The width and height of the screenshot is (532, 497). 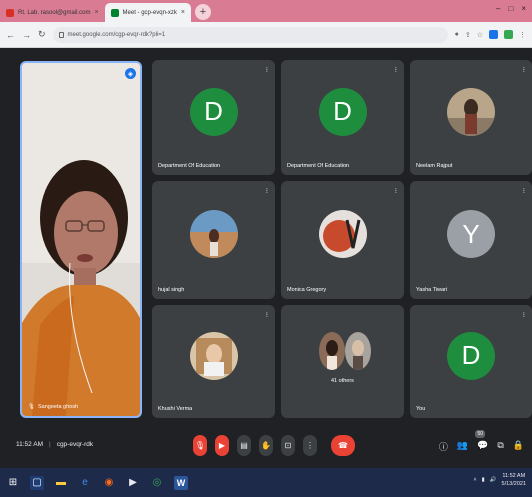 I want to click on browser-tab-2: Meet - gcp-evqn-xzk ×, so click(x=147, y=12).